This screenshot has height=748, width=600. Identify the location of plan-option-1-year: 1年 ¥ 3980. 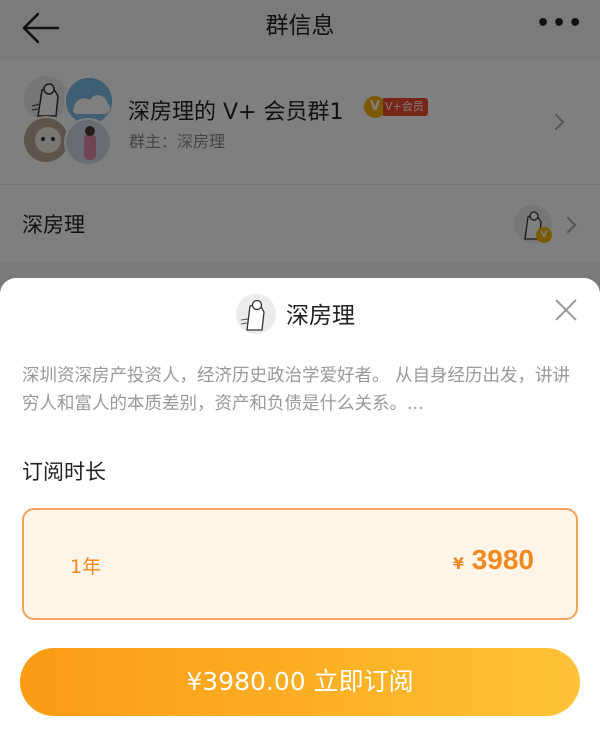
(300, 564).